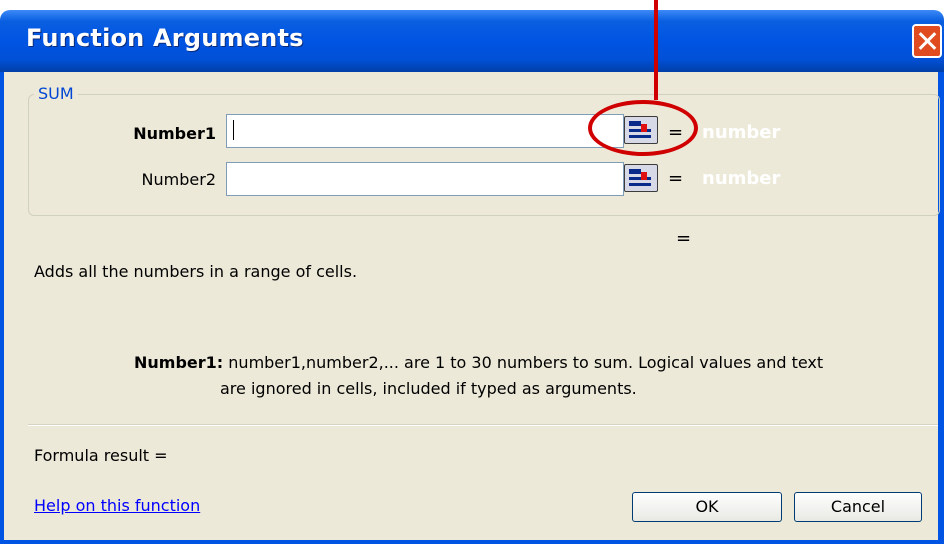  I want to click on annotation-pointer-line, so click(656, 50).